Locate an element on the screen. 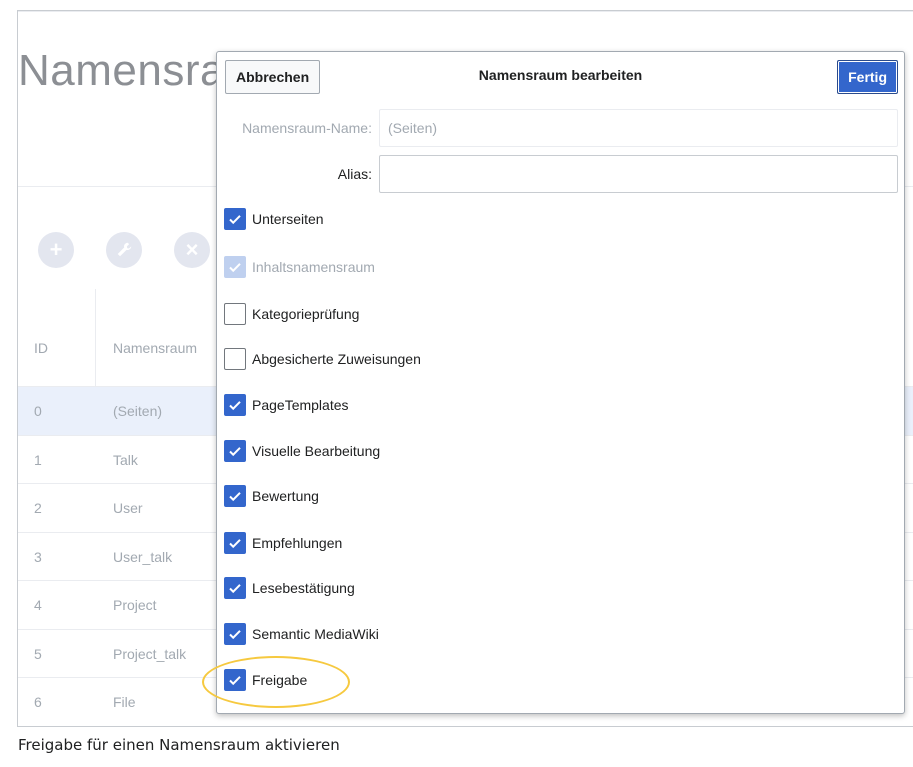  frame-top-border is located at coordinates (465, 11).